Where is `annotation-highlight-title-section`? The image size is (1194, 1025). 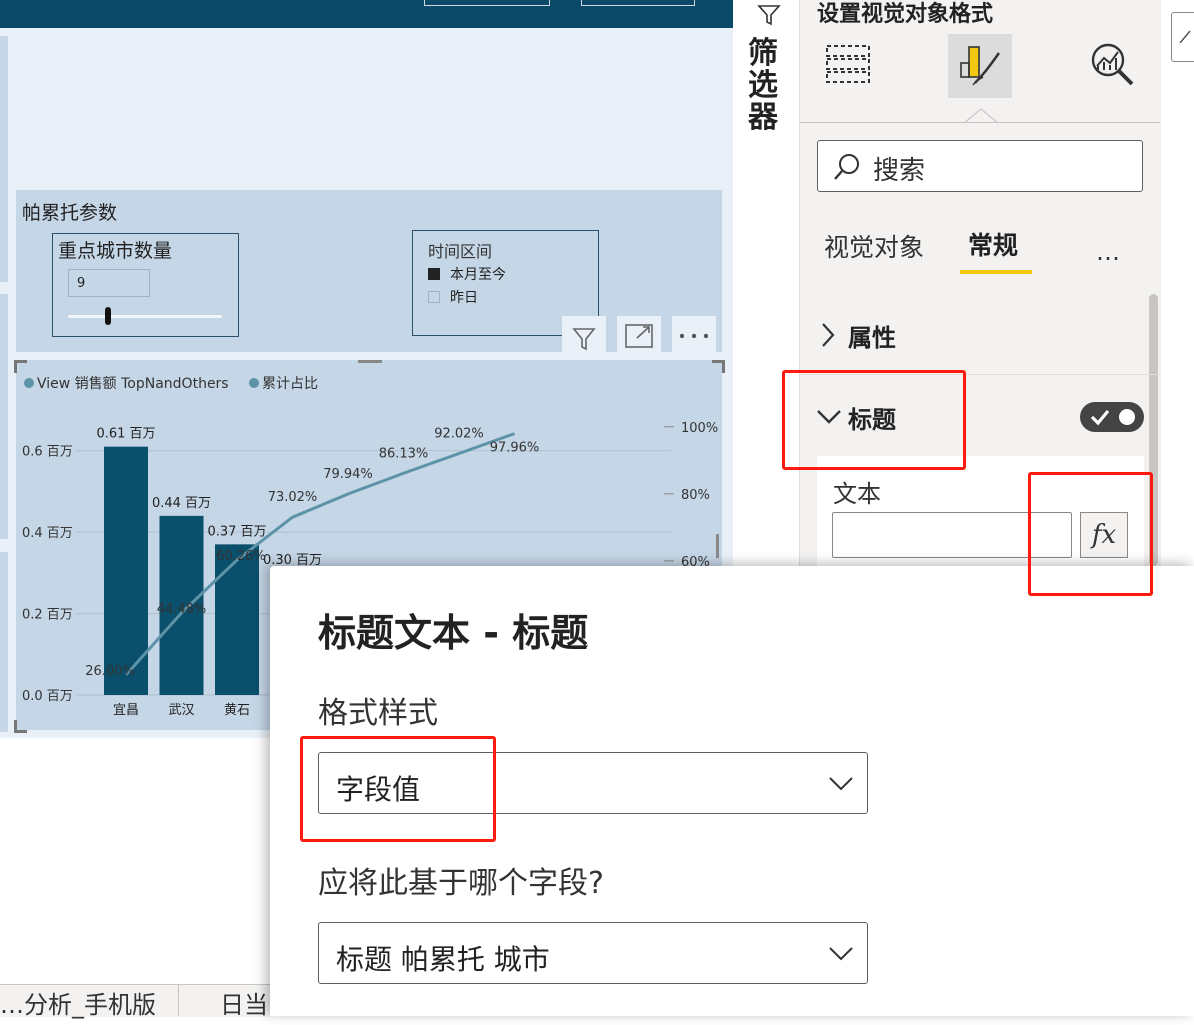
annotation-highlight-title-section is located at coordinates (874, 420).